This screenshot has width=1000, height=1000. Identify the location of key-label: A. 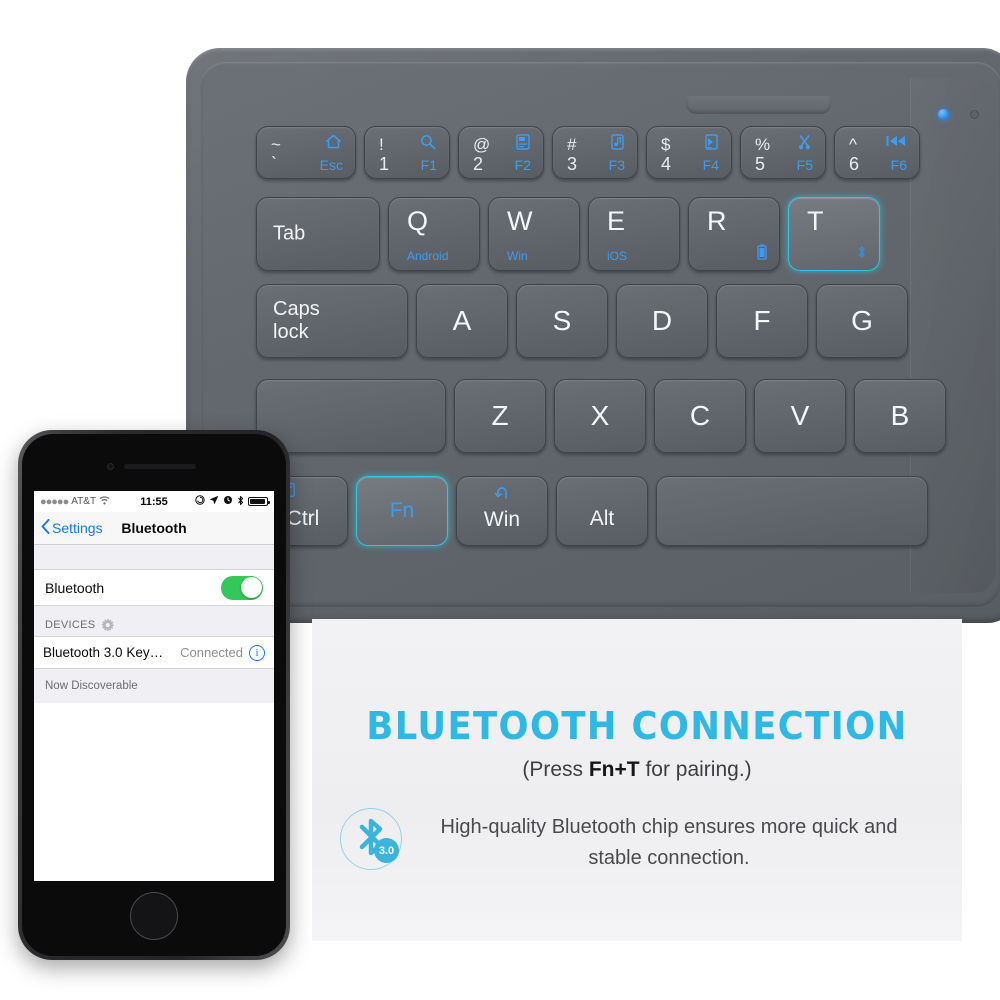
(462, 320).